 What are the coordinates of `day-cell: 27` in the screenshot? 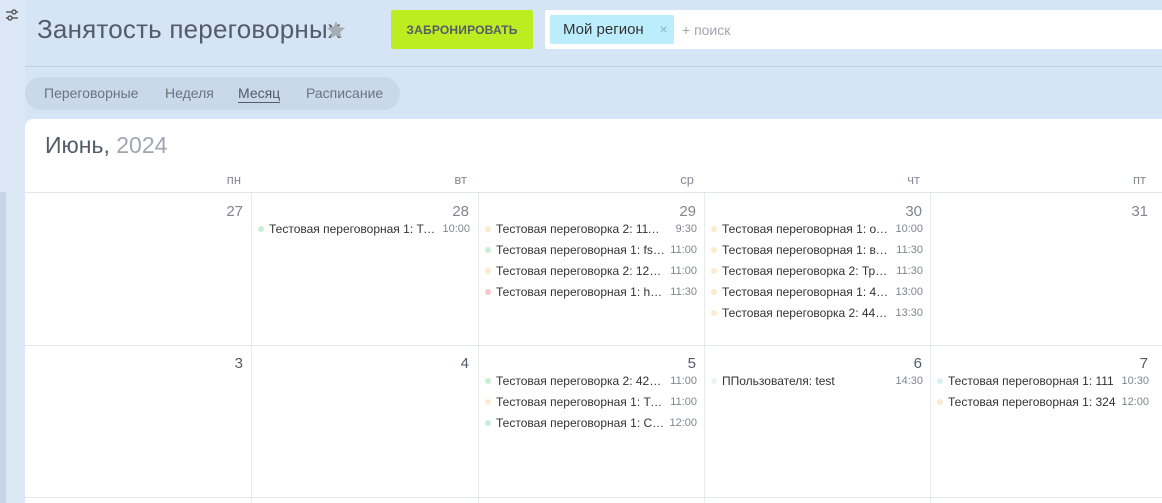 It's located at (138, 270).